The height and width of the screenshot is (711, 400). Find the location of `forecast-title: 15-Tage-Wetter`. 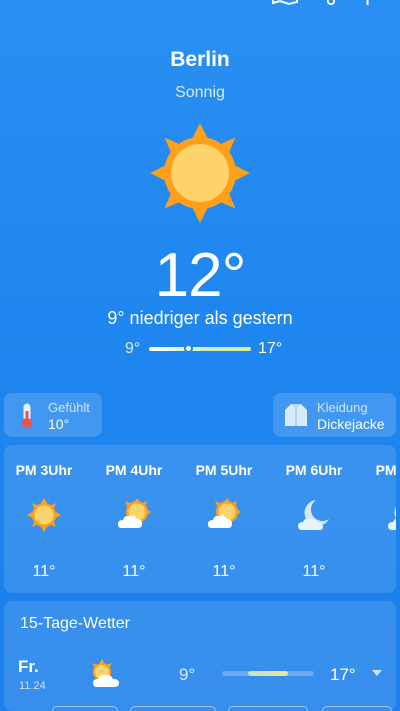

forecast-title: 15-Tage-Wetter is located at coordinates (75, 624).